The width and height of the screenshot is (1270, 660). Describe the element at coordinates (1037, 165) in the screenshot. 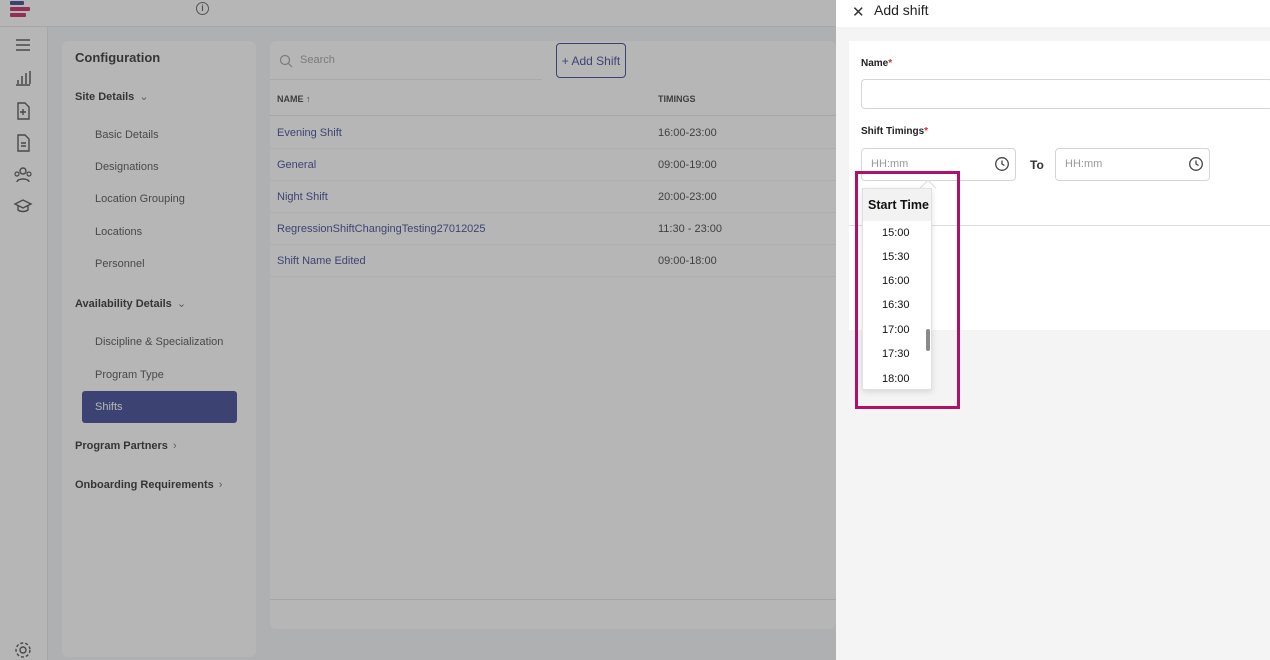

I see `to-label: To` at that location.